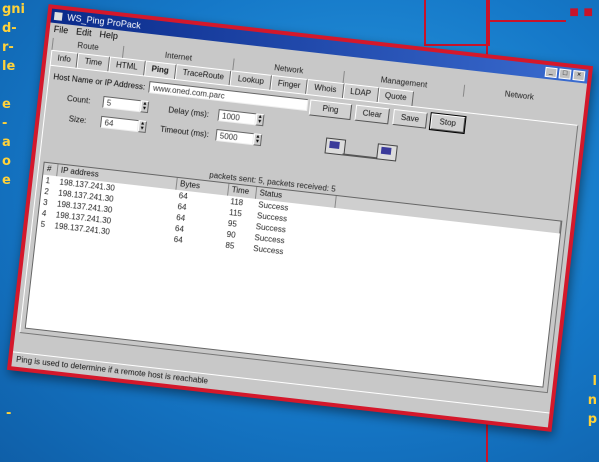  What do you see at coordinates (229, 245) in the screenshot?
I see `time-cell: 85` at bounding box center [229, 245].